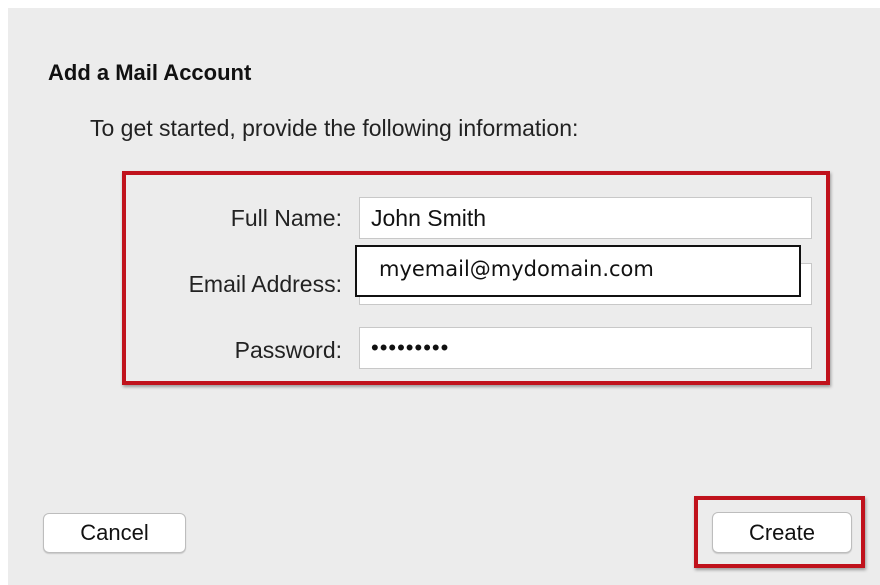 The image size is (880, 585). Describe the element at coordinates (114, 533) in the screenshot. I see `cancel-button: Cancel` at that location.